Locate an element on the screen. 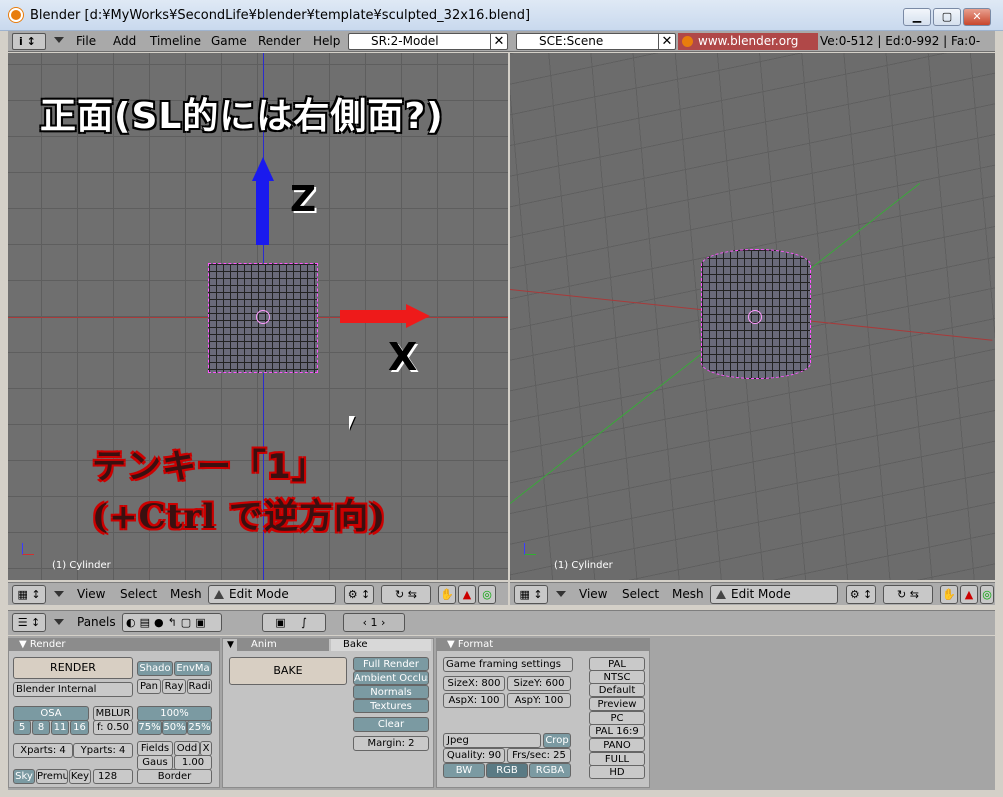  rgba-toggle: RGBA is located at coordinates (550, 770).